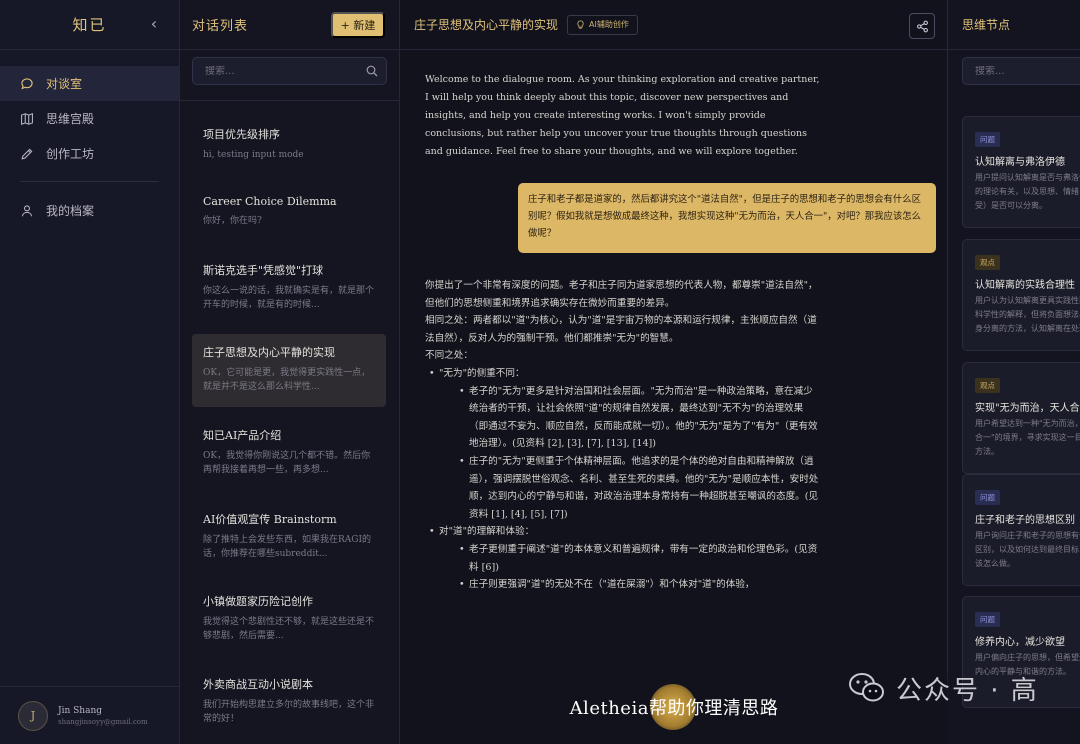 The image size is (1080, 744). Describe the element at coordinates (285, 71) in the screenshot. I see `conversation-search-input` at that location.